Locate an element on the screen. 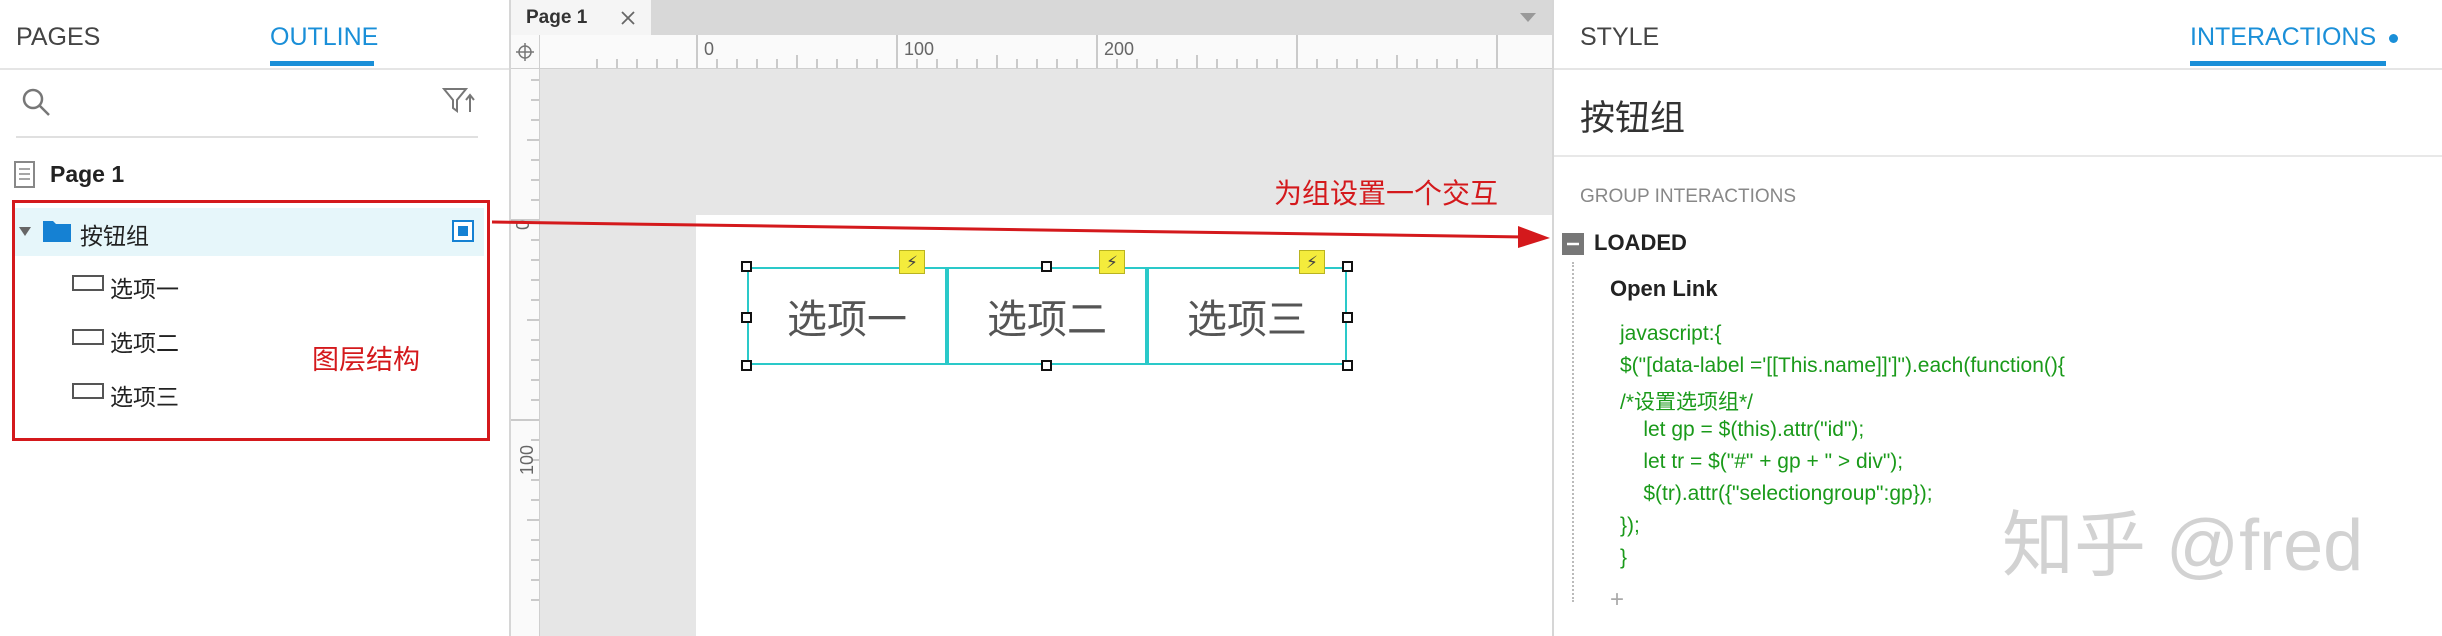  event-name: LOADED is located at coordinates (1640, 243).